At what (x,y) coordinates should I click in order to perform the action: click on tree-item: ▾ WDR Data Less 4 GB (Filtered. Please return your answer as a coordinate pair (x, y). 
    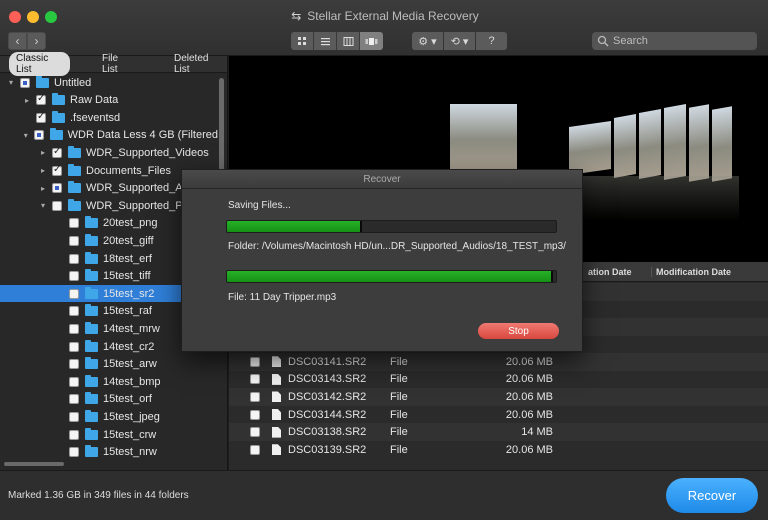
    Looking at the image, I should click on (109, 135).